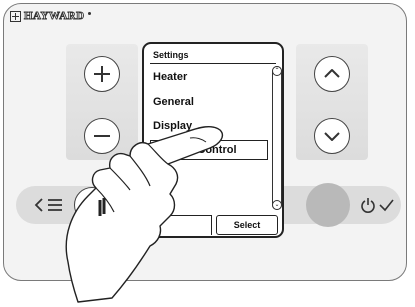 Image resolution: width=415 pixels, height=307 pixels. I want to click on screen-title: Settings, so click(171, 55).